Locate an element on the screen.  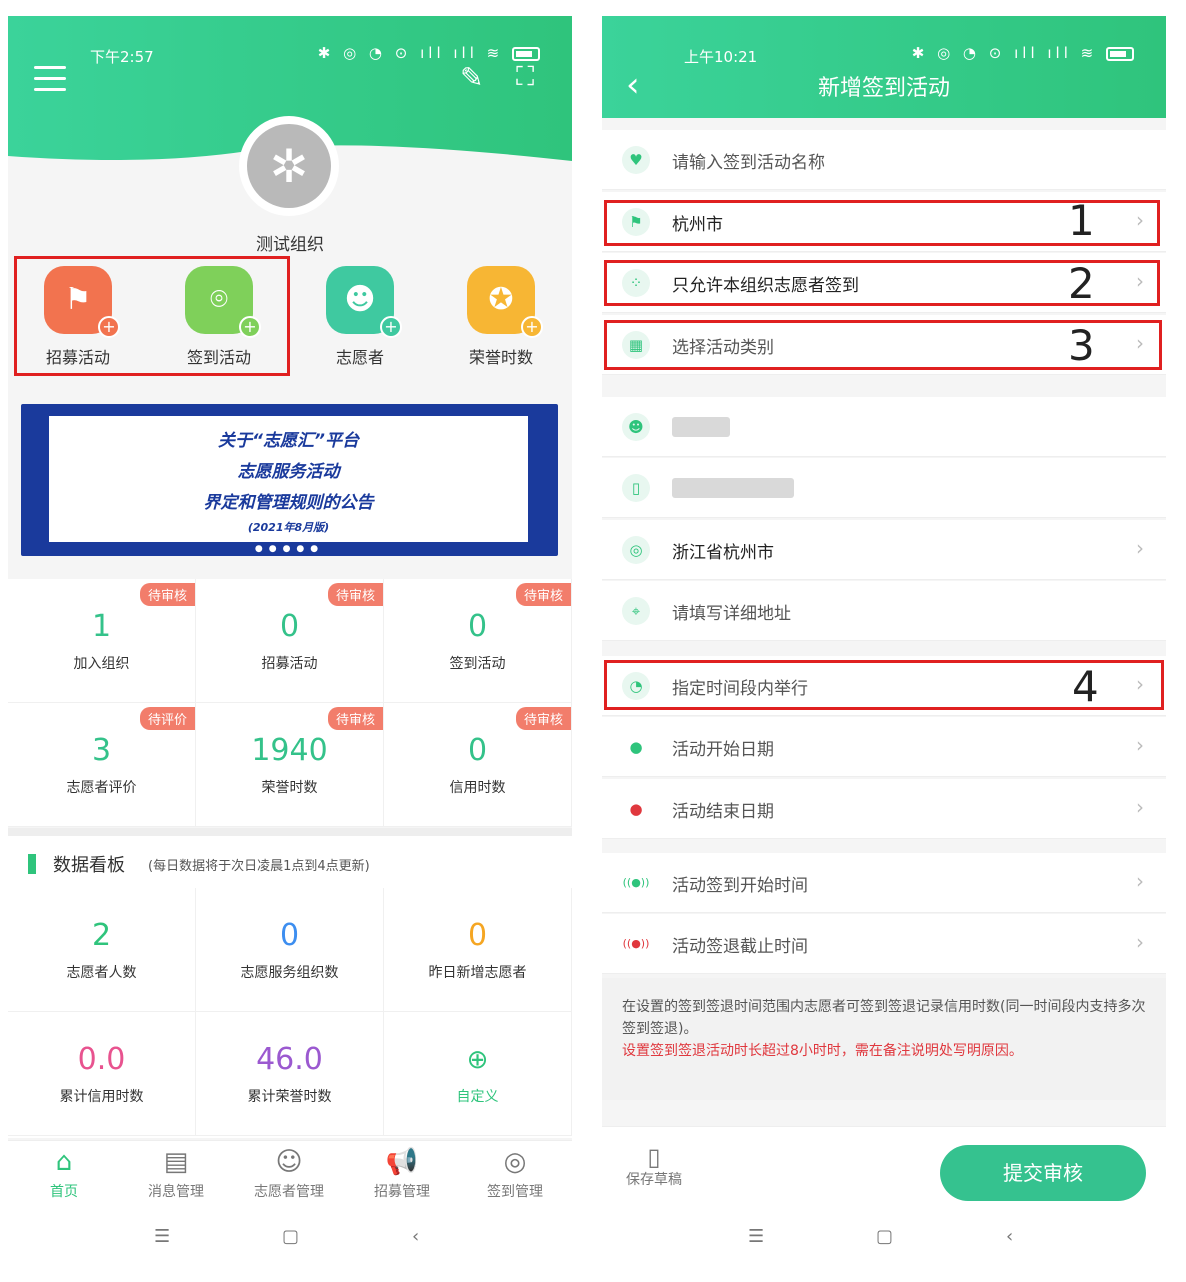
tab-home: ⌂ 首页 is located at coordinates (64, 1174).